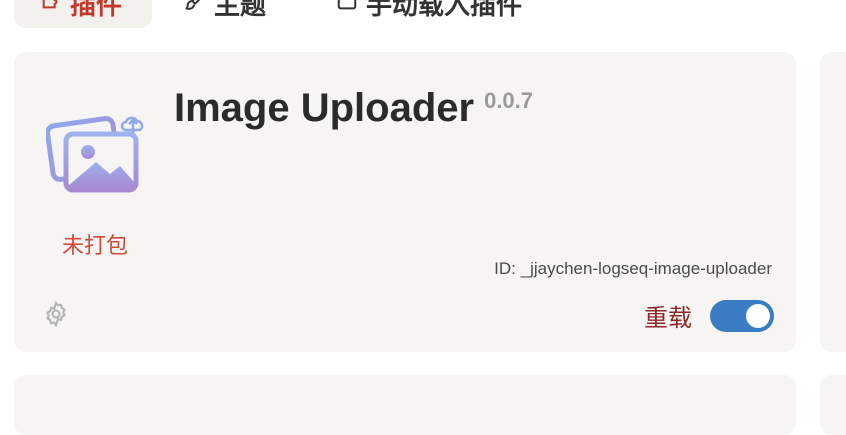 This screenshot has height=435, width=846. What do you see at coordinates (51, 9) in the screenshot?
I see `puzzle-icon` at bounding box center [51, 9].